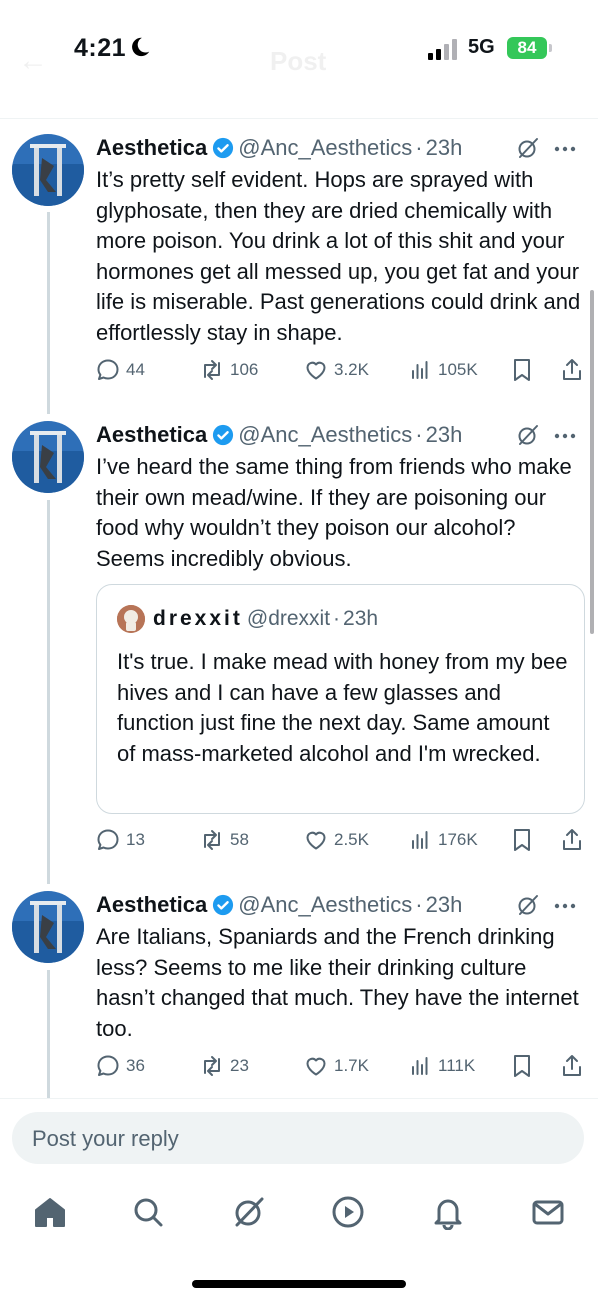 The image size is (598, 1300). I want to click on home-icon, so click(50, 1212).